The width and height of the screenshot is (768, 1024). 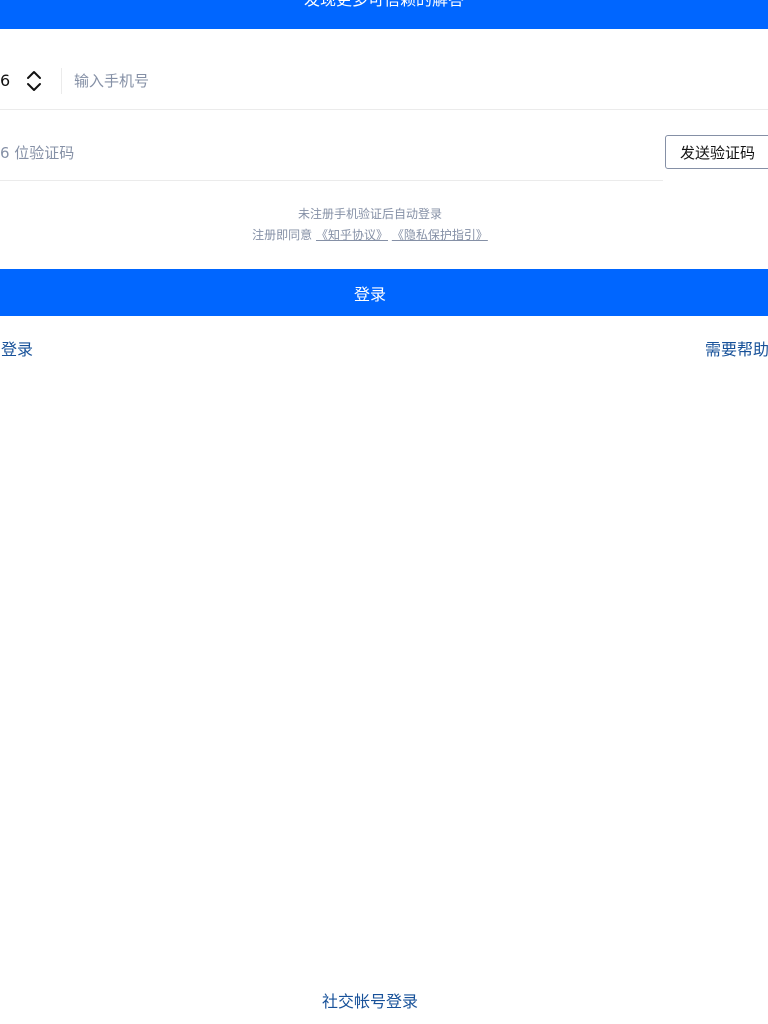 What do you see at coordinates (384, 6) in the screenshot?
I see `top-banner-text: 发现更多可信赖的解答` at bounding box center [384, 6].